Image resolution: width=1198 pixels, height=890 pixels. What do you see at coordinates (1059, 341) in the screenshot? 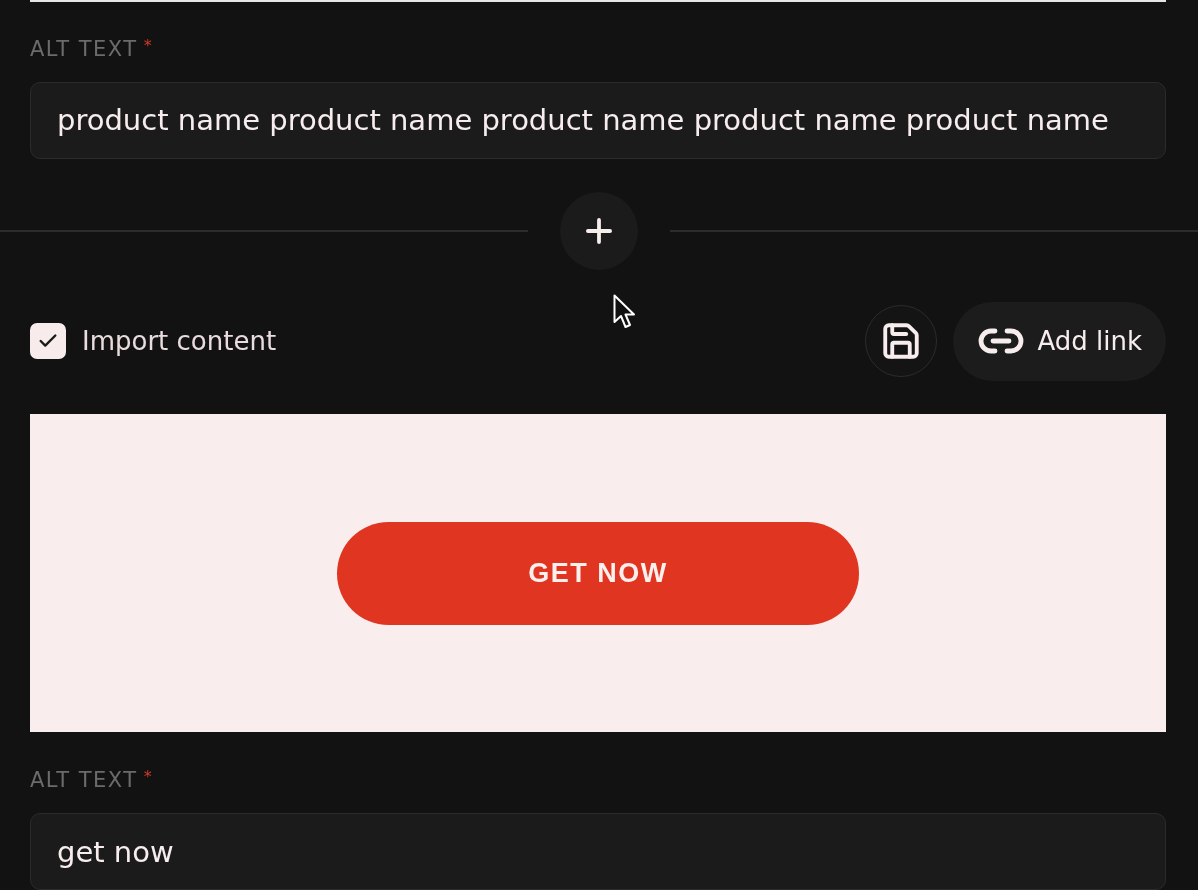
I see `add-link-button: Add link` at bounding box center [1059, 341].